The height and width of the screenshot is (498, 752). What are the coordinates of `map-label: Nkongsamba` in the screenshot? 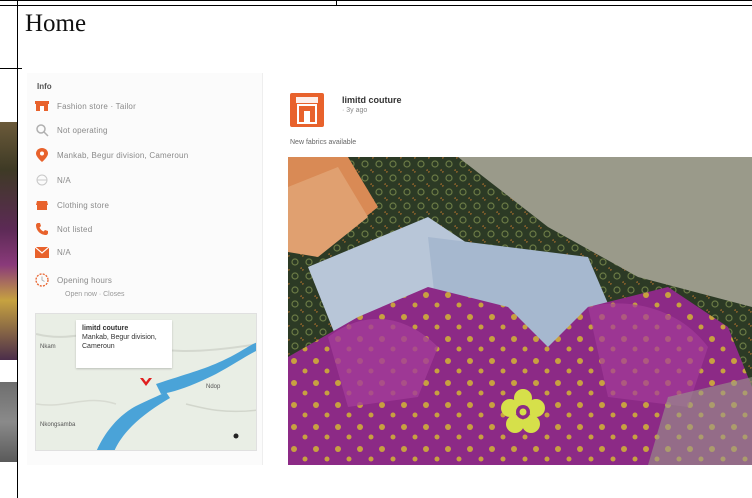 It's located at (58, 425).